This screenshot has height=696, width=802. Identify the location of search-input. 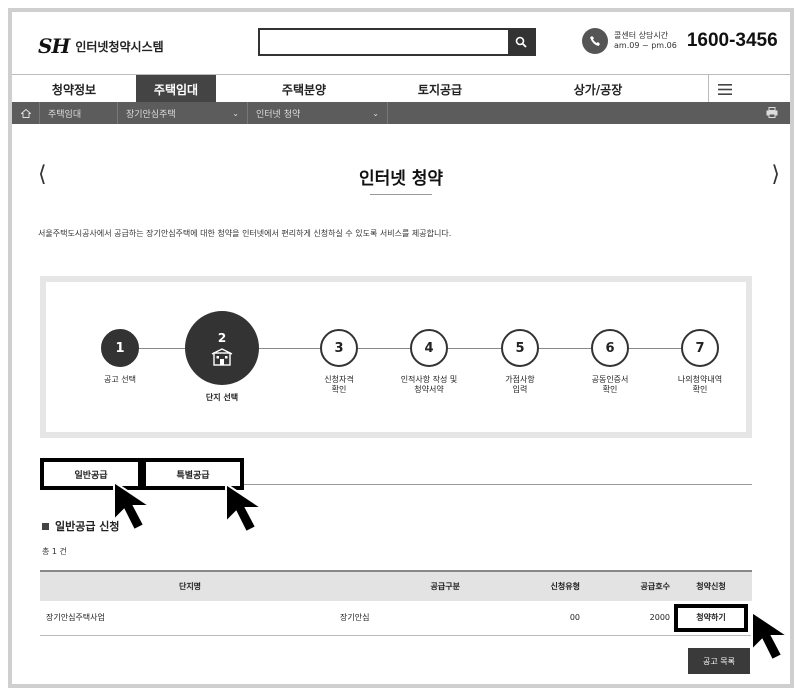
(384, 42).